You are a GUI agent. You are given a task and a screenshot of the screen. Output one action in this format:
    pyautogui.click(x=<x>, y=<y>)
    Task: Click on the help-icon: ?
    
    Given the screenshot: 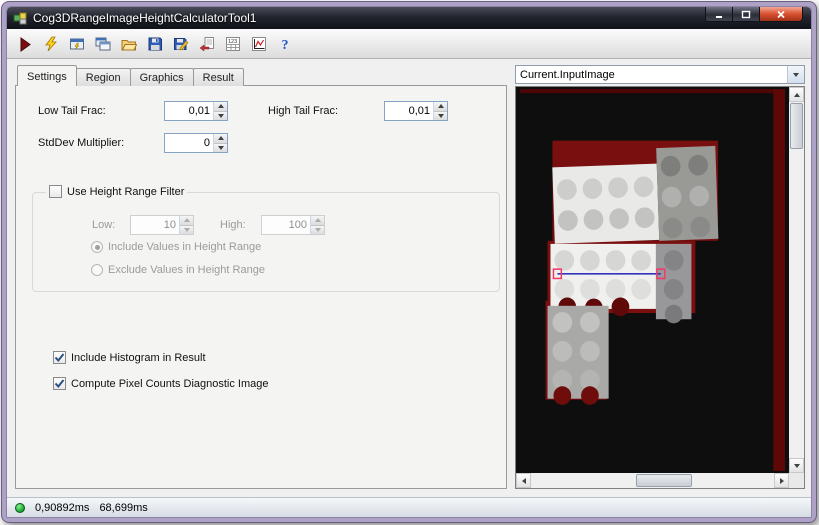 What is the action you would take?
    pyautogui.click(x=284, y=45)
    